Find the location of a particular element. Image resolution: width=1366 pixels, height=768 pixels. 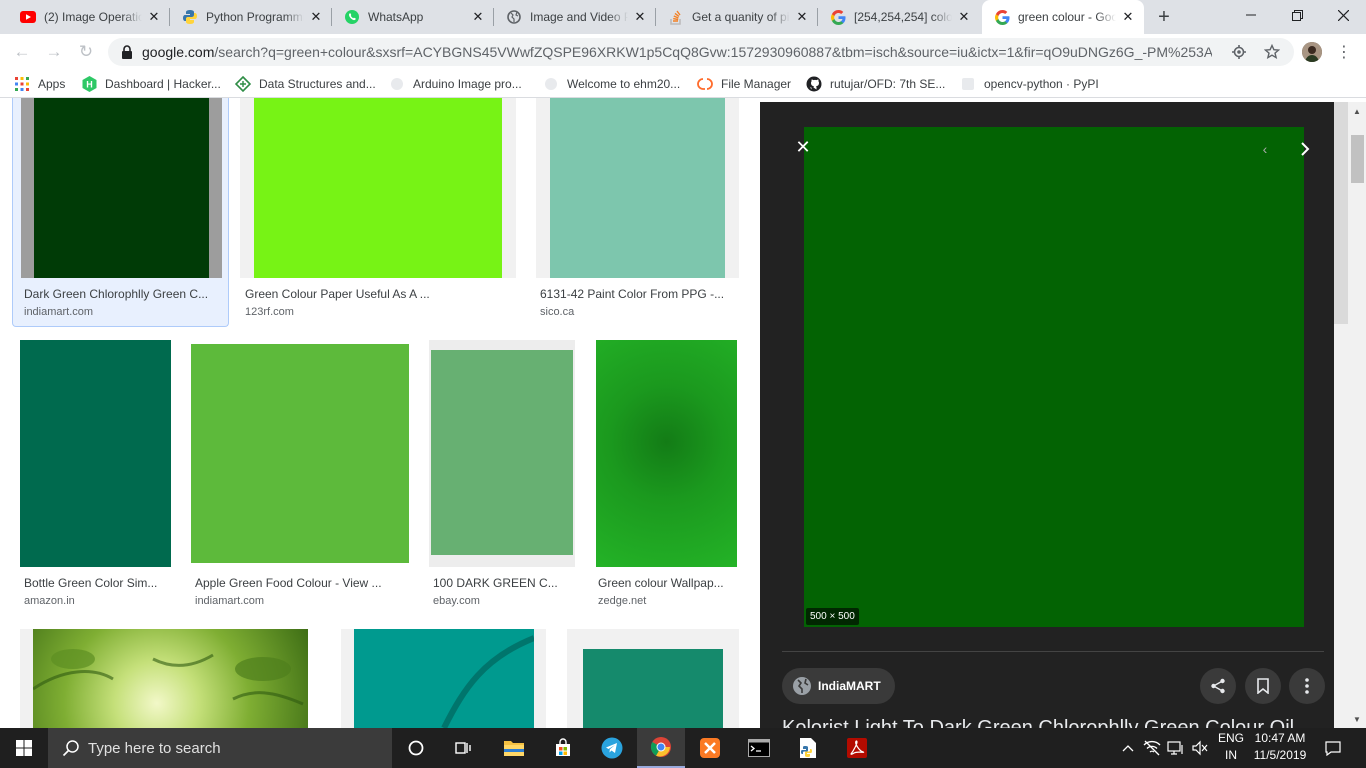

location-icon is located at coordinates (1239, 52).